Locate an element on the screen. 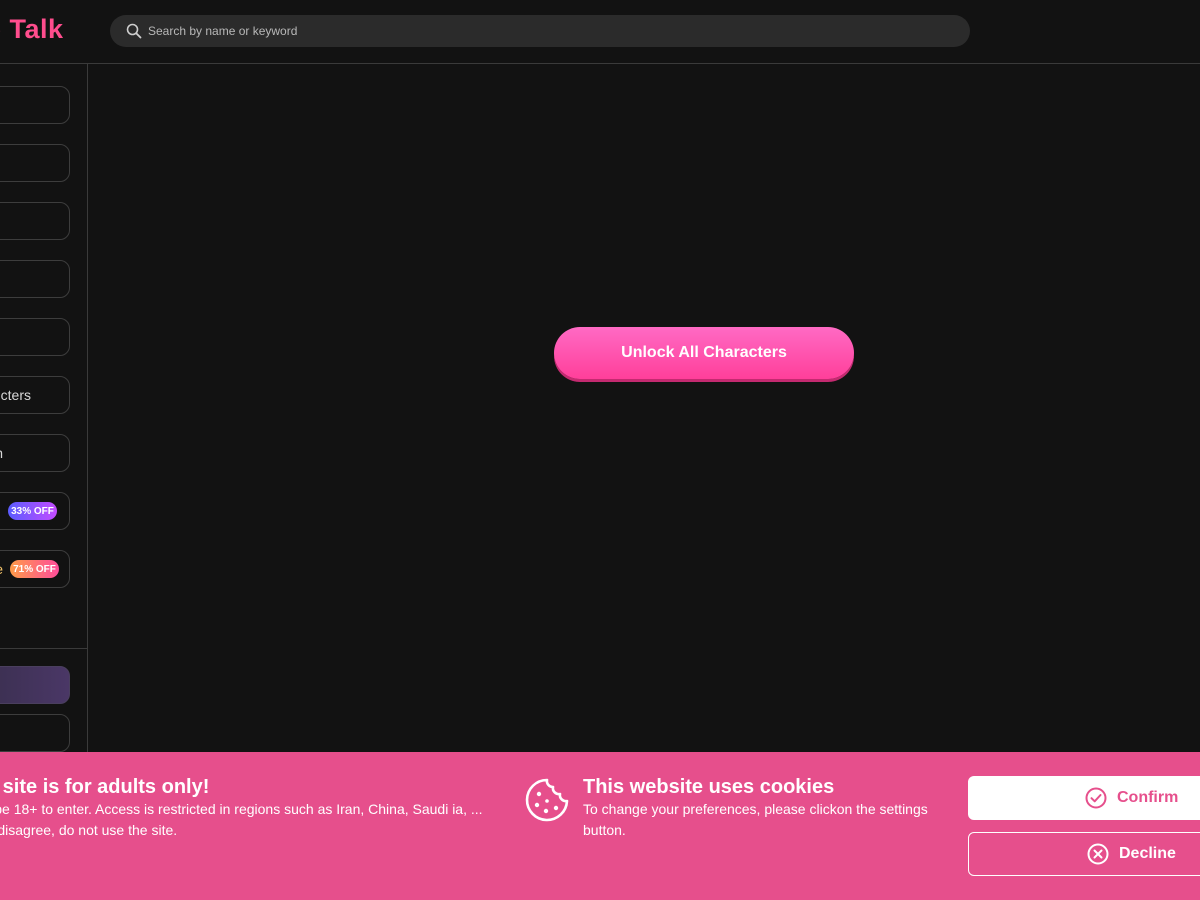  decline-button: Decline is located at coordinates (1084, 854).